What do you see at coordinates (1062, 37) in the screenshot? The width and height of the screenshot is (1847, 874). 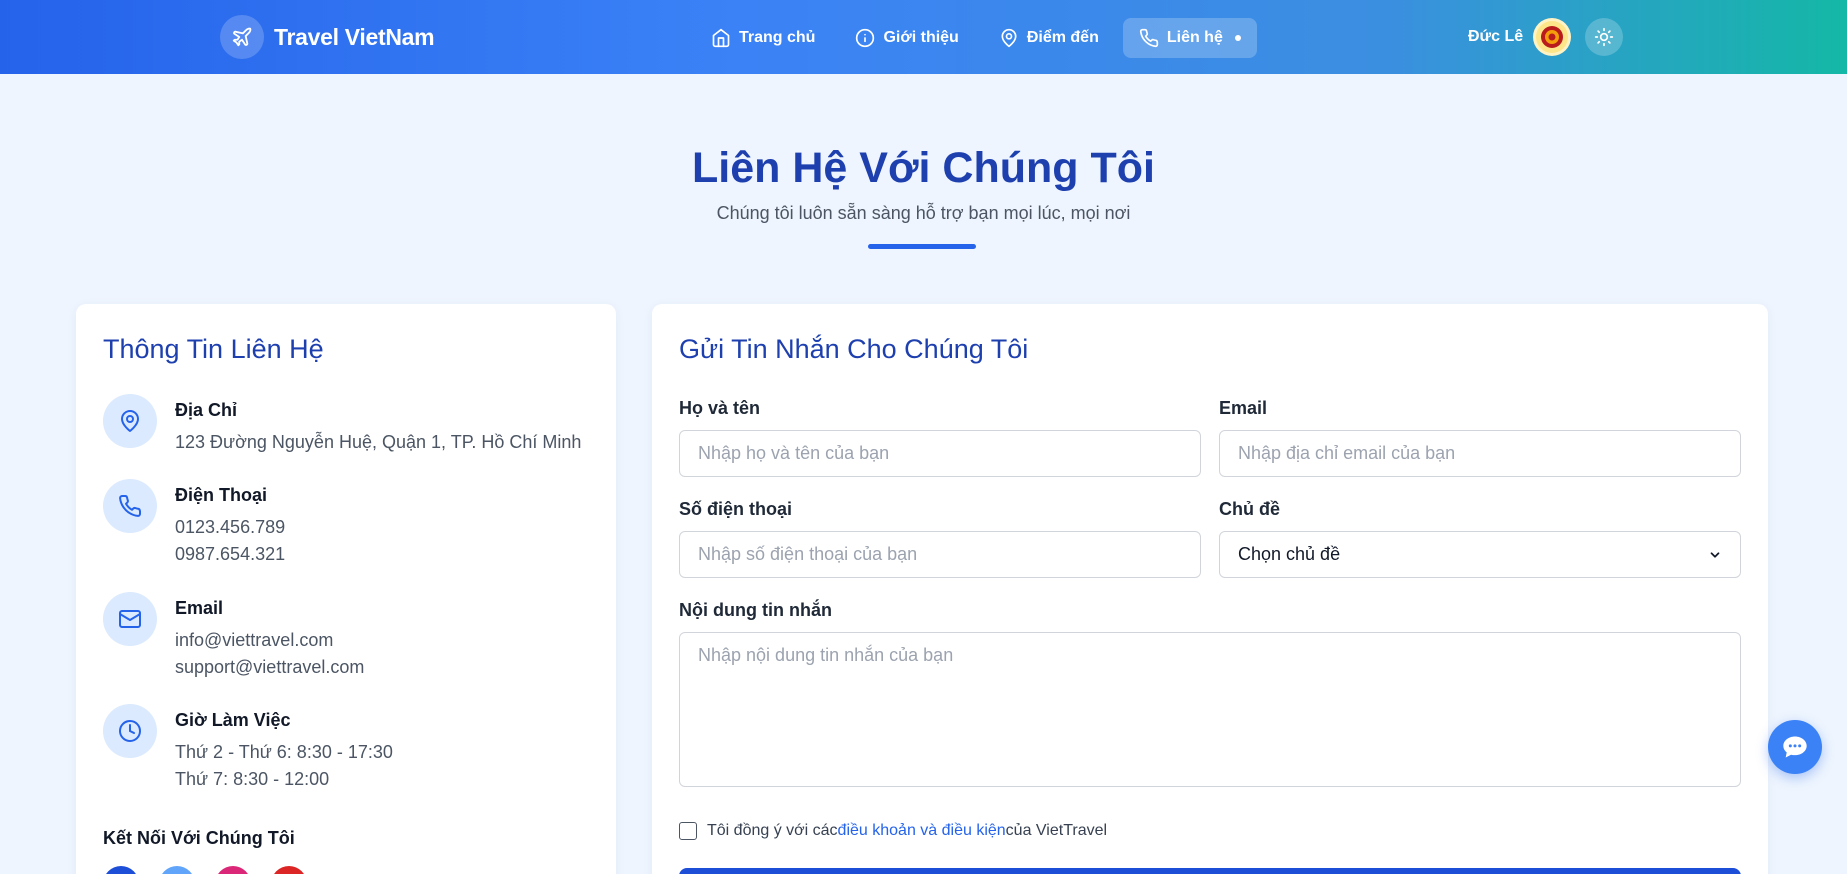 I see `nav-item-label: Điểm đến` at bounding box center [1062, 37].